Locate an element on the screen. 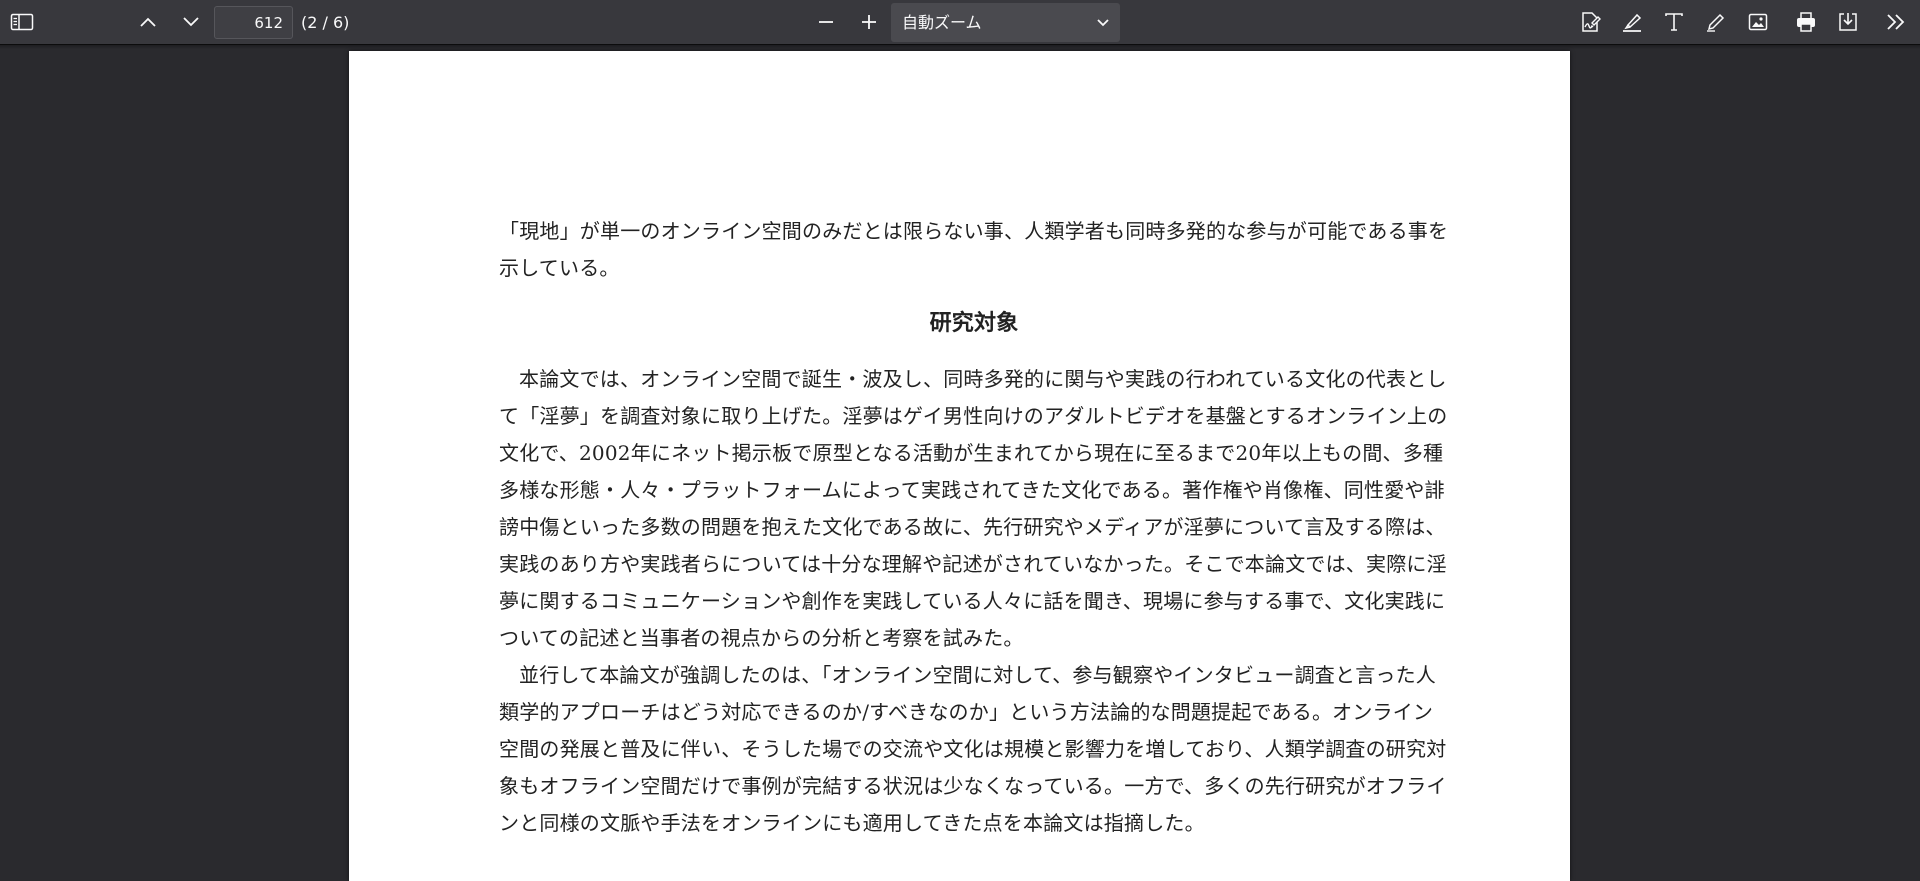 The height and width of the screenshot is (881, 1920). print-button is located at coordinates (1806, 22).